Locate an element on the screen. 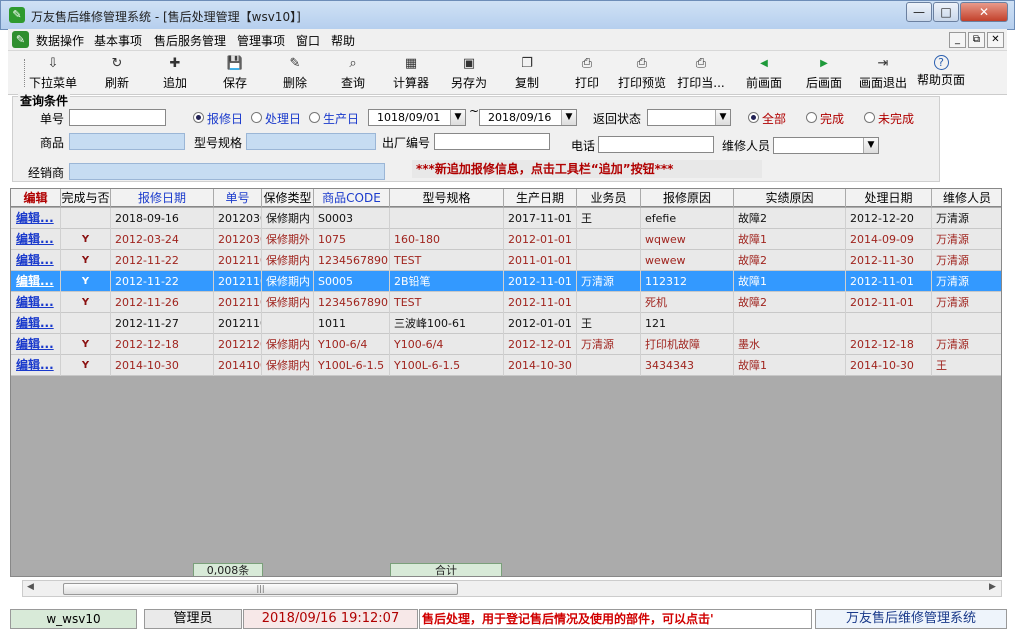 This screenshot has width=1015, height=641. column-header-edit: 编辑 is located at coordinates (36, 198).